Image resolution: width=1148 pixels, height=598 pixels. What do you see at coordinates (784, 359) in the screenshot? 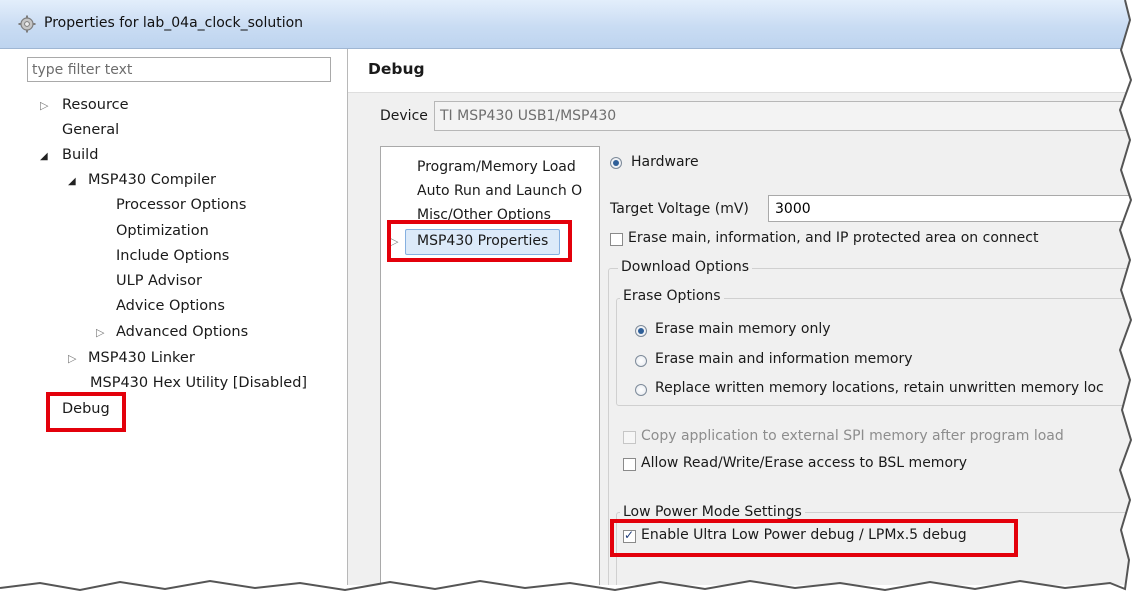
I see `erase-main-info-label: Erase main and information memory` at bounding box center [784, 359].